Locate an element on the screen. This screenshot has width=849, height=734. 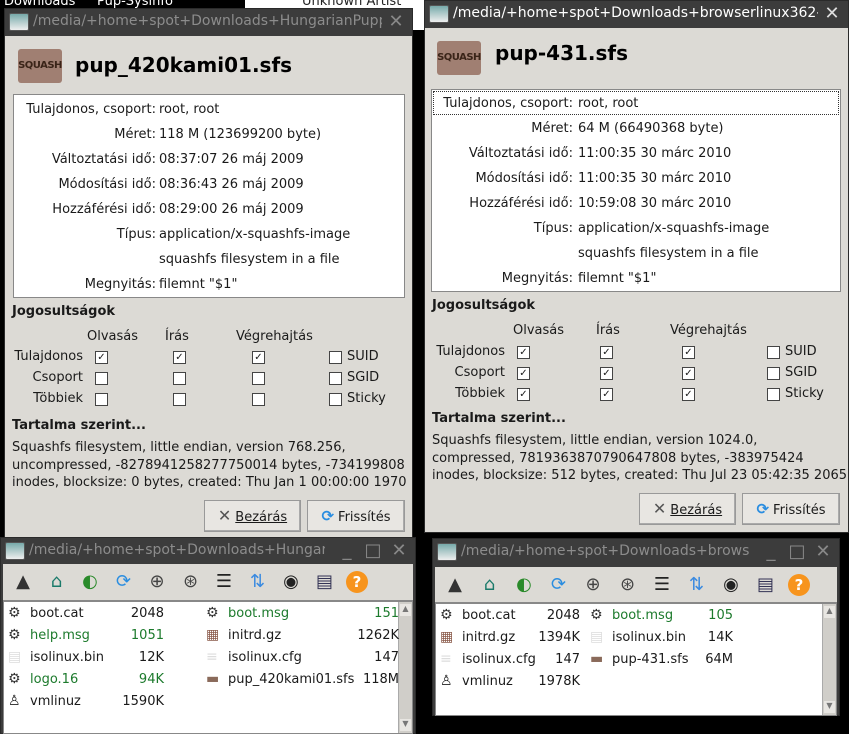
file-item: ▦ initrd.gz 1262K is located at coordinates (307, 637).